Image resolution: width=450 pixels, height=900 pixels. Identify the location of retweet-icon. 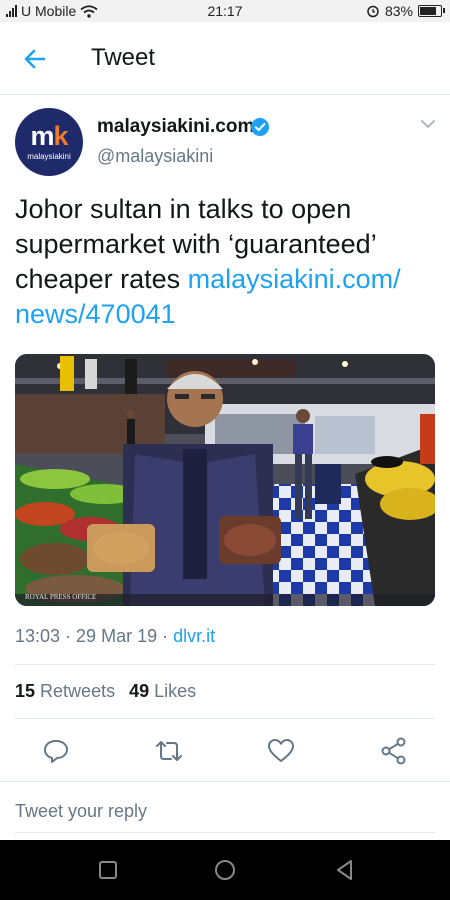
(169, 751).